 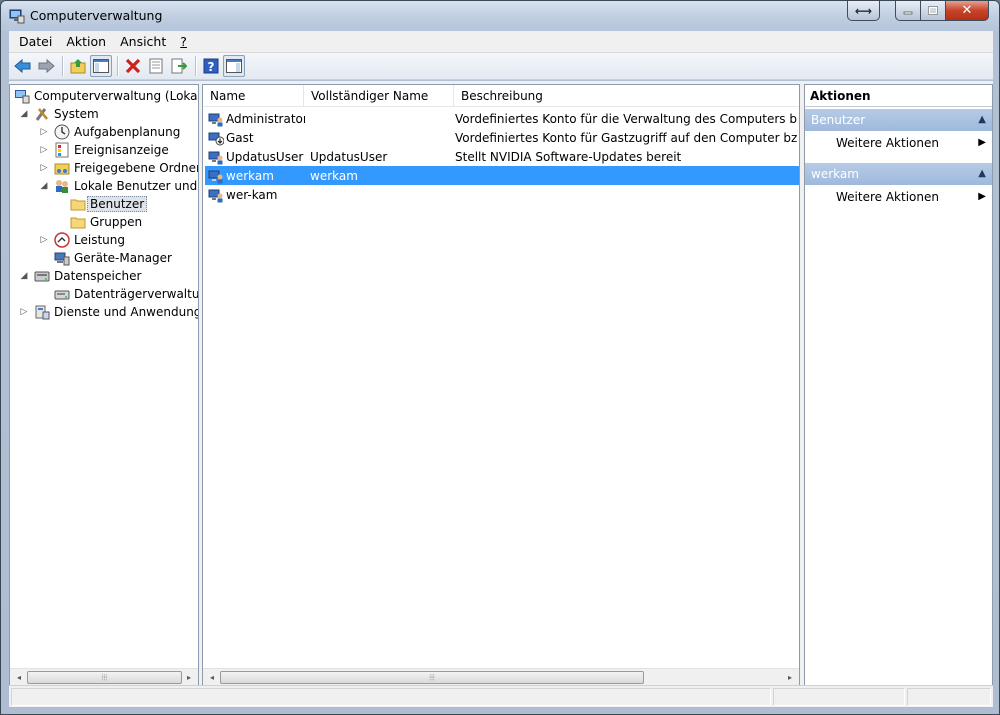 What do you see at coordinates (109, 132) in the screenshot?
I see `tree-item-aufgabenplanung: ▷ Aufgabenplanung` at bounding box center [109, 132].